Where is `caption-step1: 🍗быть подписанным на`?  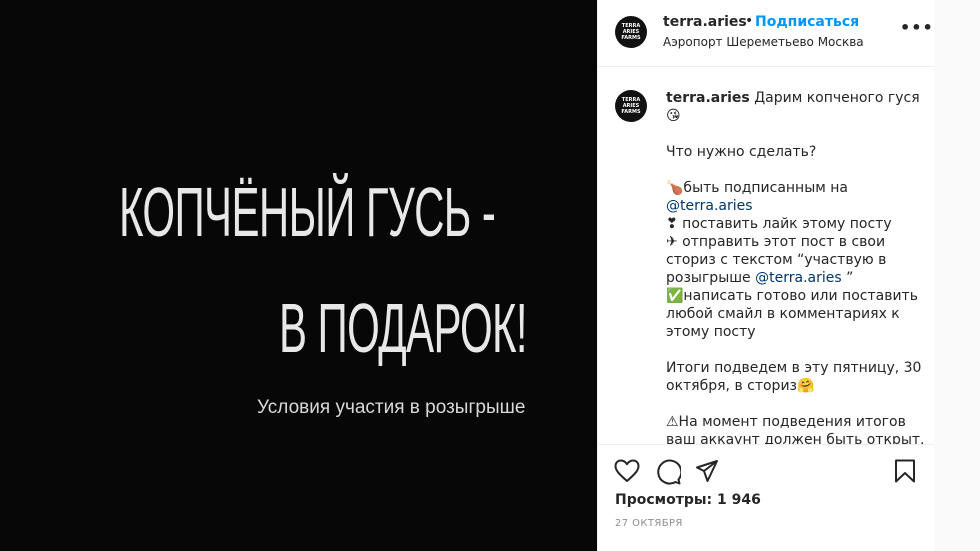 caption-step1: 🍗быть подписанным на is located at coordinates (757, 188).